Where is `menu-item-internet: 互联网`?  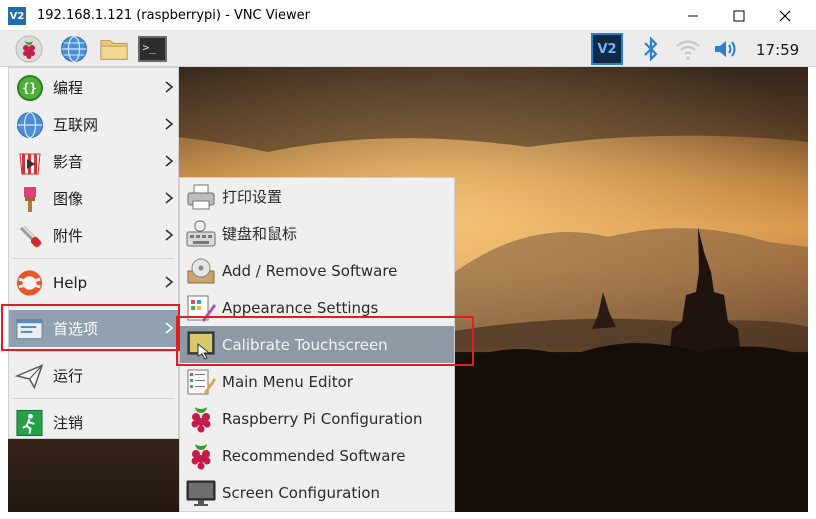 menu-item-internet: 互联网 is located at coordinates (93, 124).